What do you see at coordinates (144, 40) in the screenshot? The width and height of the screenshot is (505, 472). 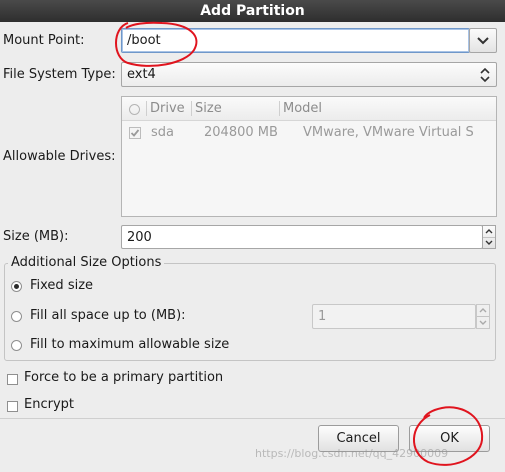 I see `mount-point-value: /boot` at bounding box center [144, 40].